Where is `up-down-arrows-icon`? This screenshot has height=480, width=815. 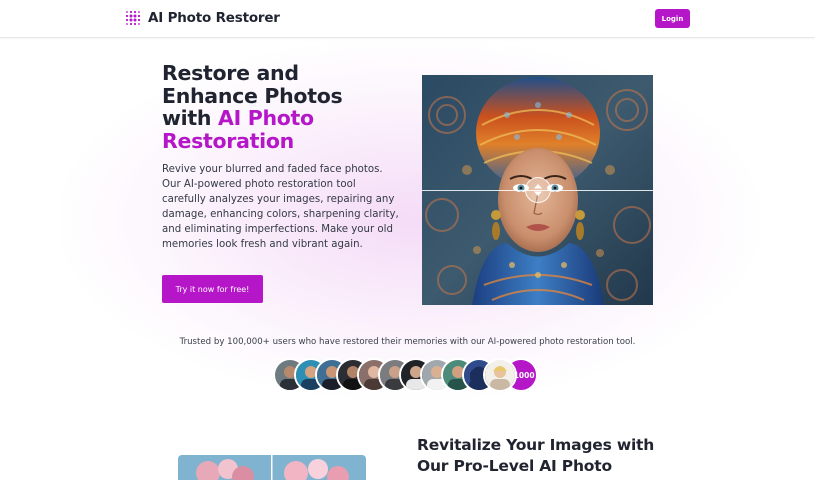 up-down-arrows-icon is located at coordinates (538, 190).